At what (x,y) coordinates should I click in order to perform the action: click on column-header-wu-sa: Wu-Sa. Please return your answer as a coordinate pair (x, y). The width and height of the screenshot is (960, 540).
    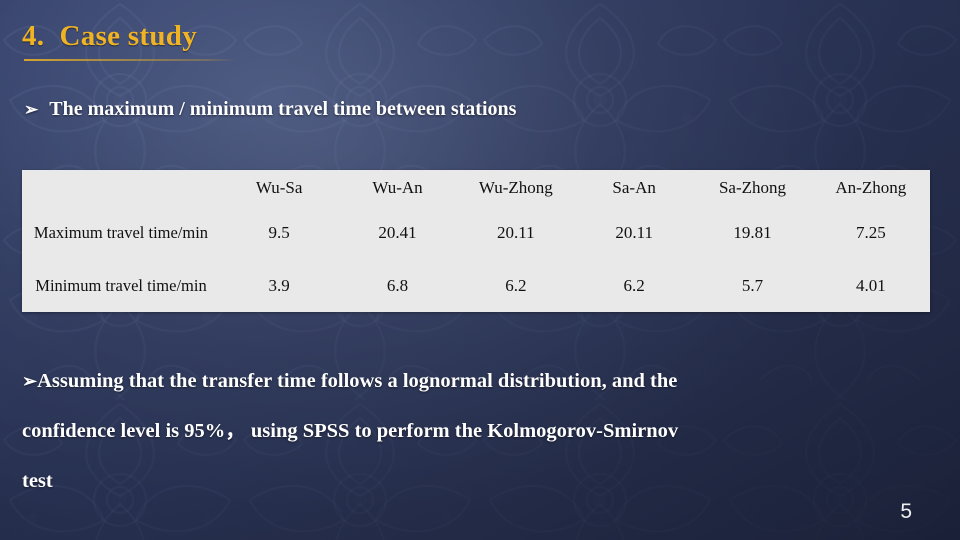
    Looking at the image, I should click on (279, 187).